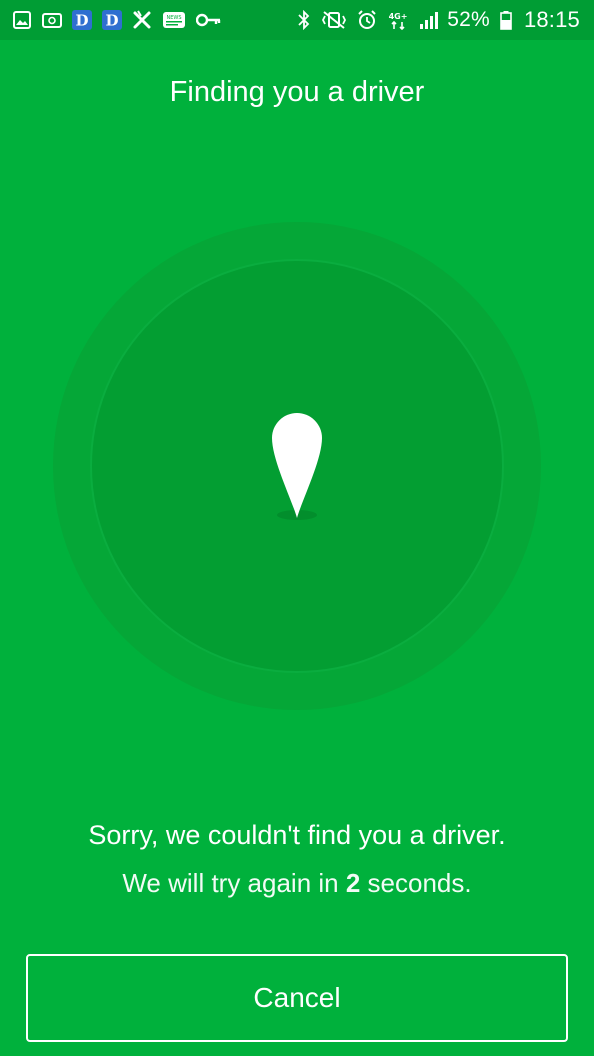  I want to click on vibrate-icon, so click(334, 20).